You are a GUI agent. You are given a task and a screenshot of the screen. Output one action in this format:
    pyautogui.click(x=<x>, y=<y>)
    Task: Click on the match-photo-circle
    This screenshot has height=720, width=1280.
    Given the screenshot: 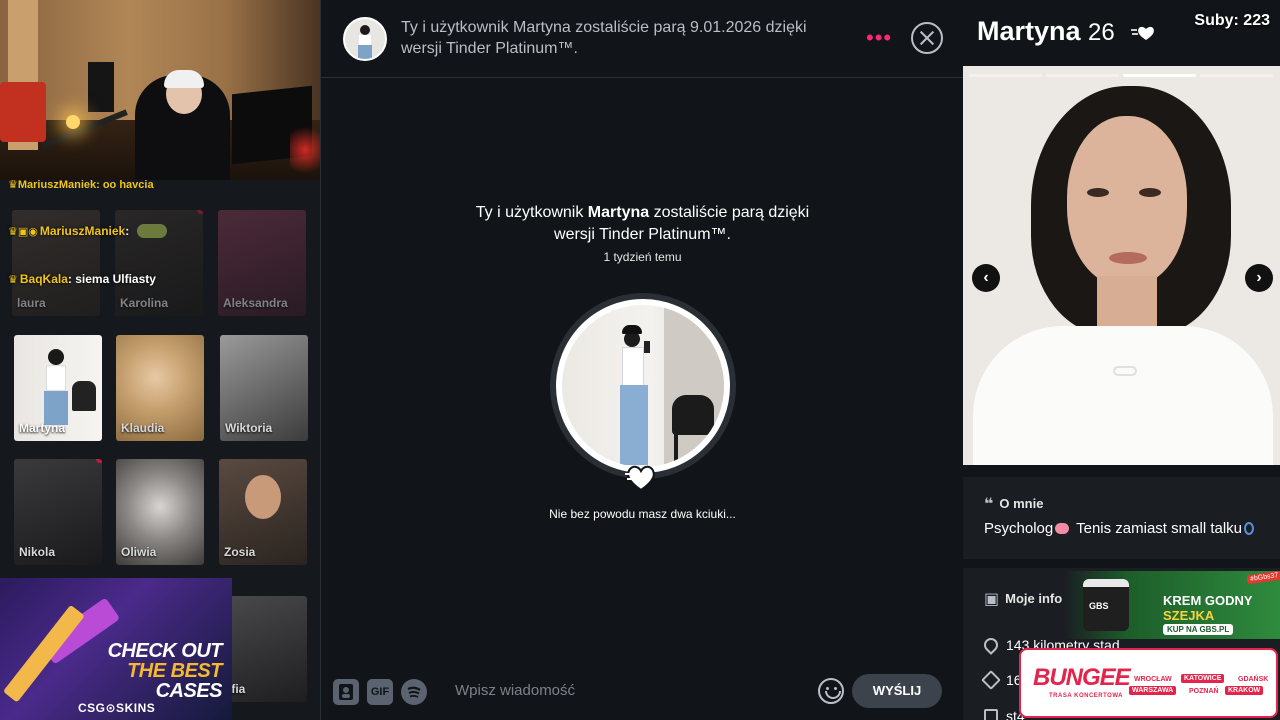 What is the action you would take?
    pyautogui.click(x=643, y=386)
    